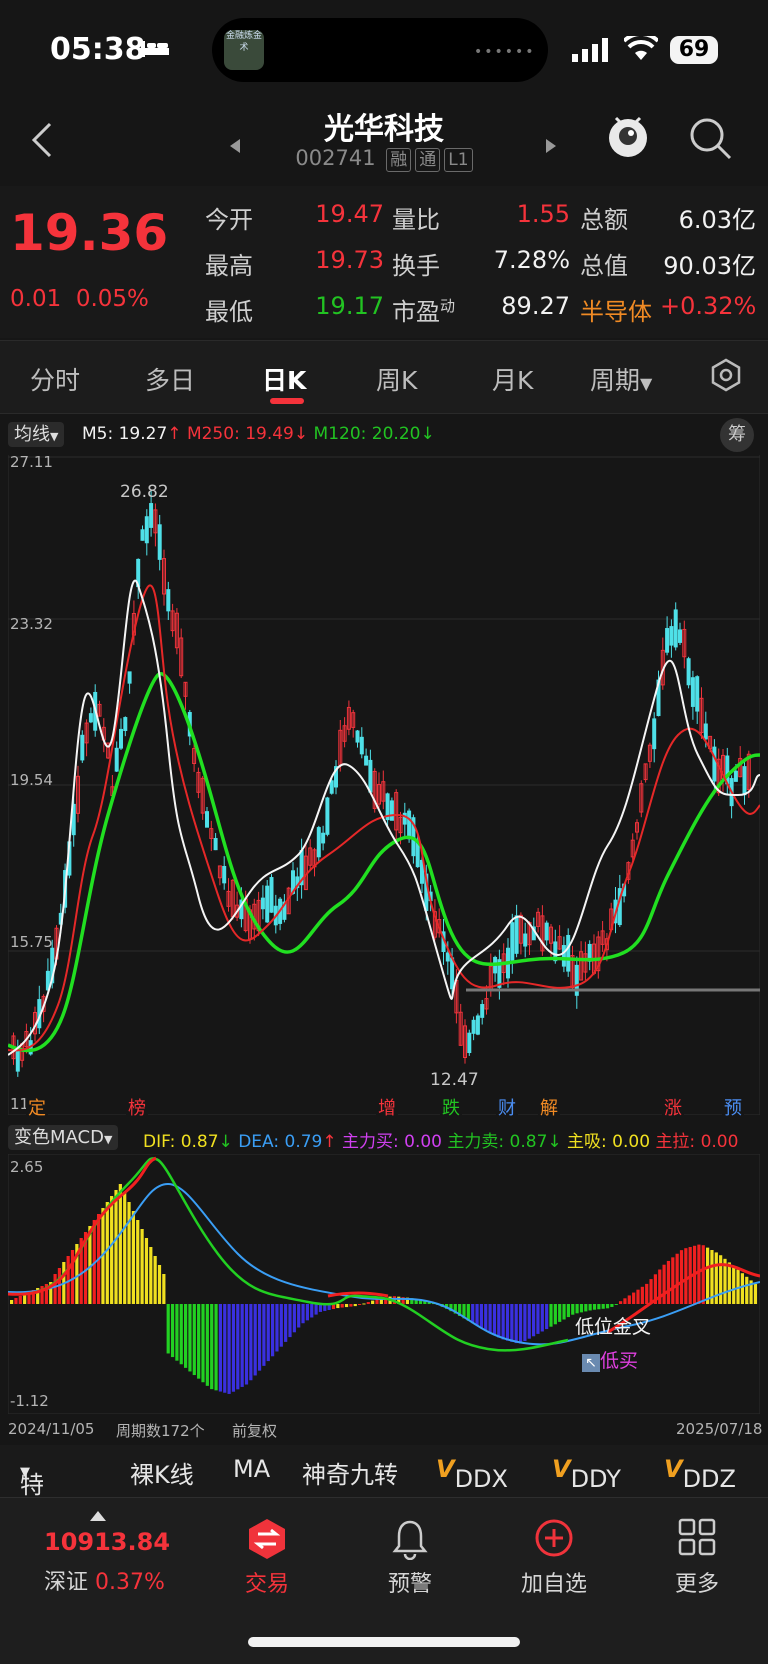 This screenshot has width=768, height=1664. What do you see at coordinates (619, 1361) in the screenshot?
I see `signal-low-buy-label: 低买` at bounding box center [619, 1361].